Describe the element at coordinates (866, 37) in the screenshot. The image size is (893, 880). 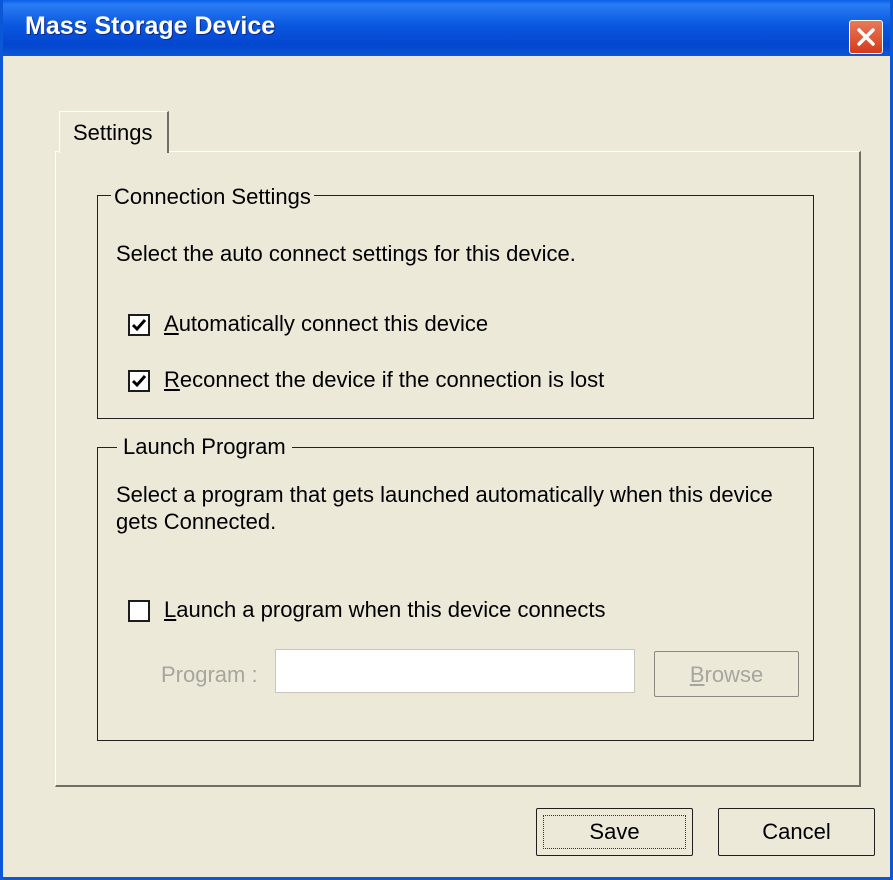
I see `close-button` at that location.